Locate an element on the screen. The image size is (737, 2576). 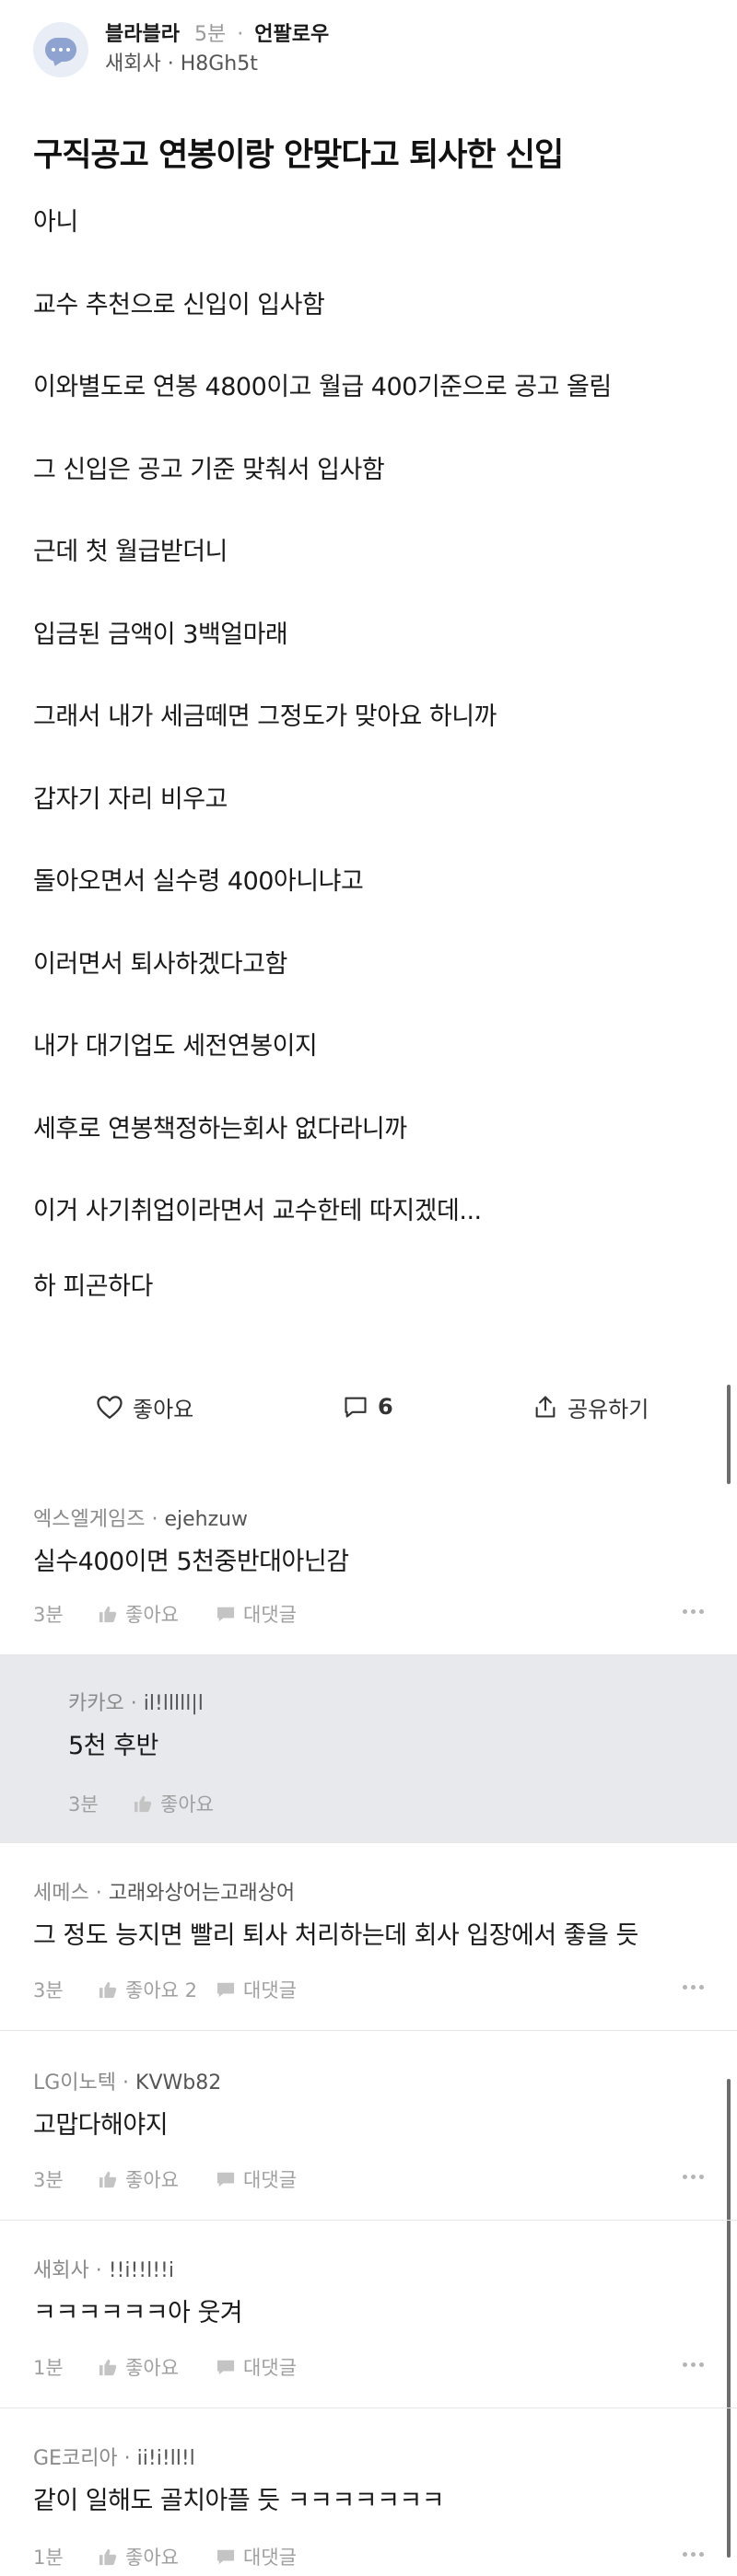
comment-user: KVWb82 is located at coordinates (178, 2082).